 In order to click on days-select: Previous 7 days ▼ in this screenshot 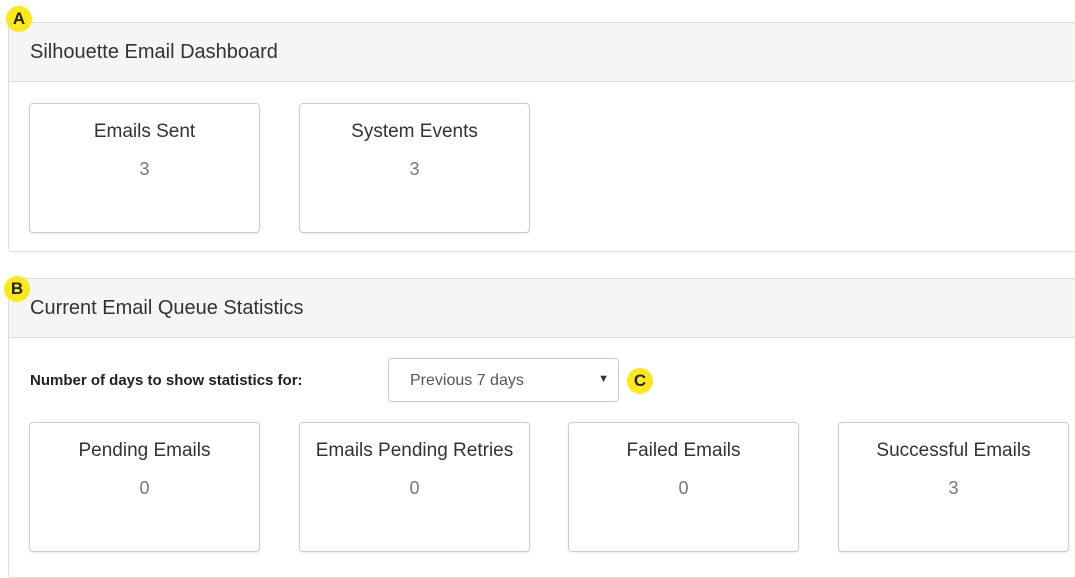, I will do `click(503, 380)`.